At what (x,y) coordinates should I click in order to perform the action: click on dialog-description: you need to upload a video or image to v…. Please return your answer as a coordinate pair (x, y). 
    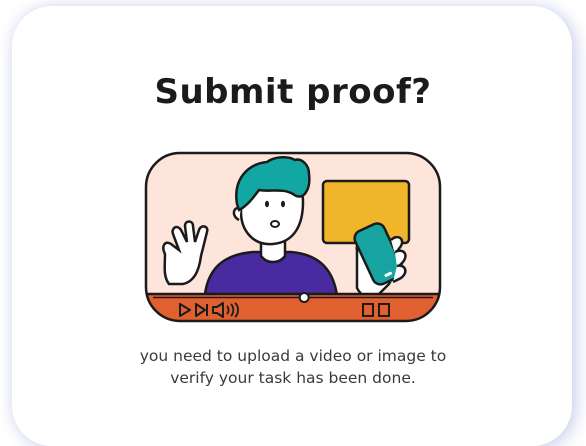
    Looking at the image, I should click on (293, 367).